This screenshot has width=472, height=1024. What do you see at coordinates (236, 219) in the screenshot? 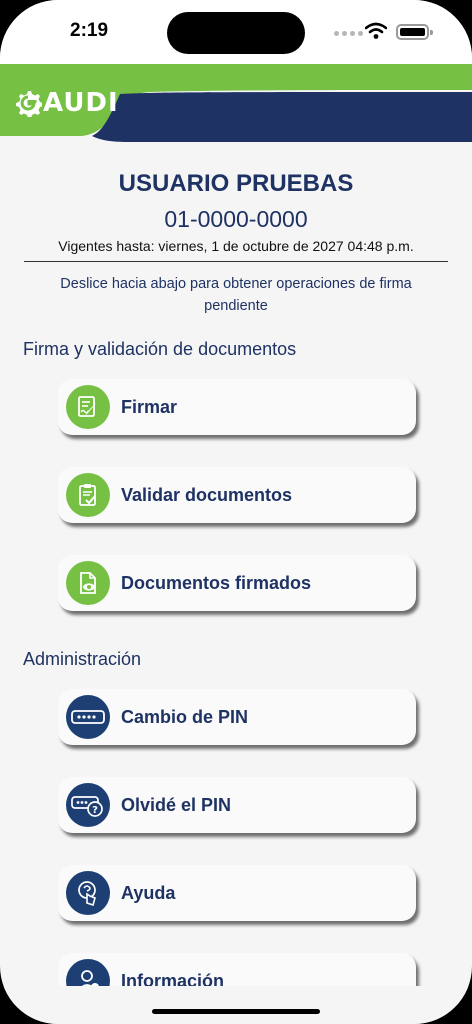
I see `user-id: 01-0000-0000` at bounding box center [236, 219].